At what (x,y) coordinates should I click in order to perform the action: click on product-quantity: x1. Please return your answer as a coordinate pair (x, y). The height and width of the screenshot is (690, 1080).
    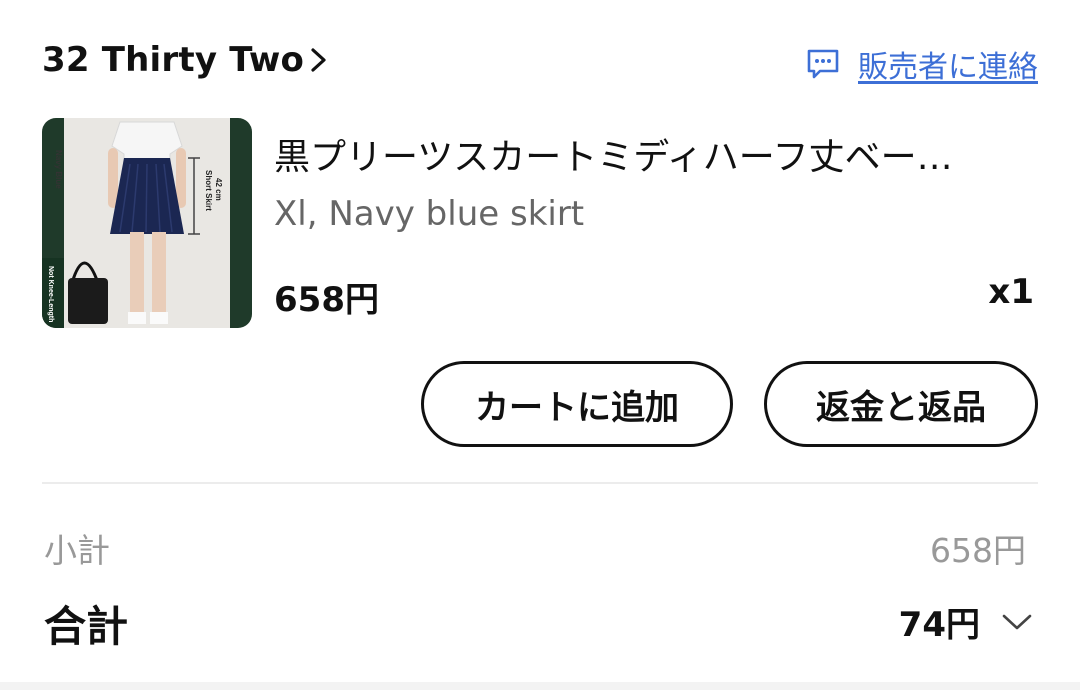
    Looking at the image, I should click on (1011, 292).